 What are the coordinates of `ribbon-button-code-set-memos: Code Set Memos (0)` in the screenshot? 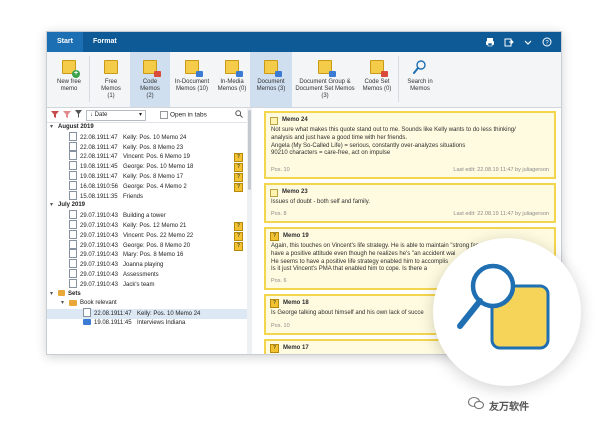 It's located at (377, 79).